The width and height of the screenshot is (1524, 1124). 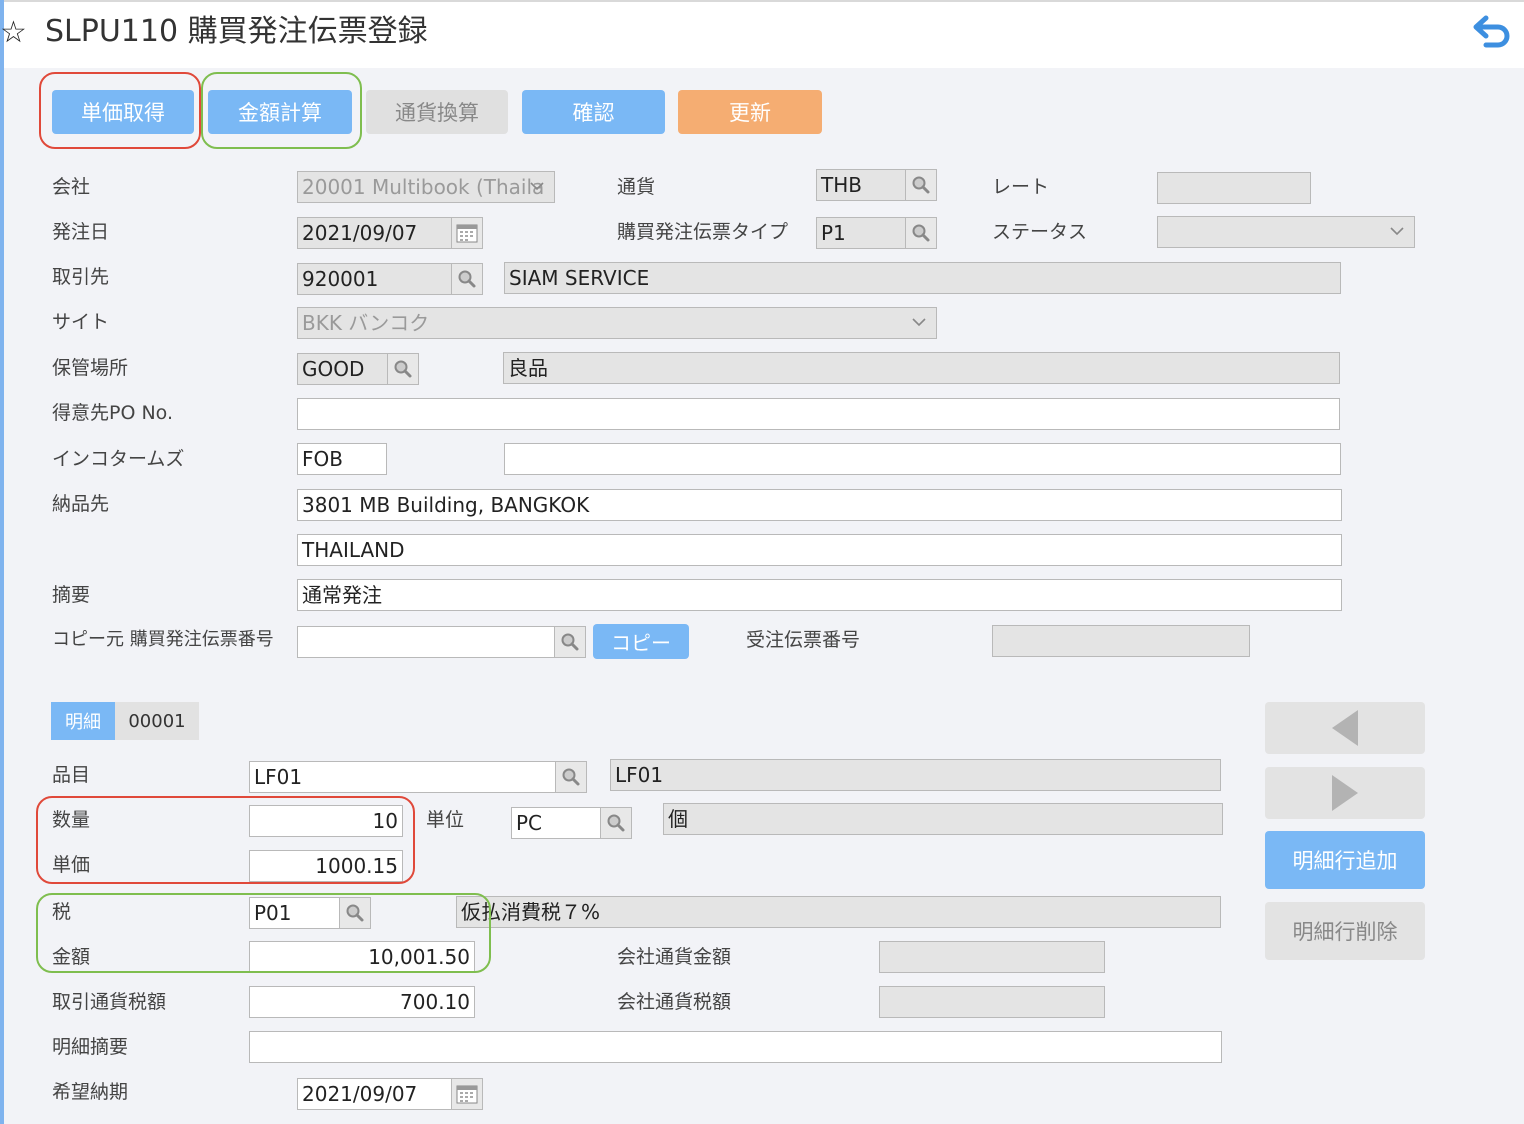 I want to click on tax-amount-label: 取引通貨税額, so click(x=109, y=1002).